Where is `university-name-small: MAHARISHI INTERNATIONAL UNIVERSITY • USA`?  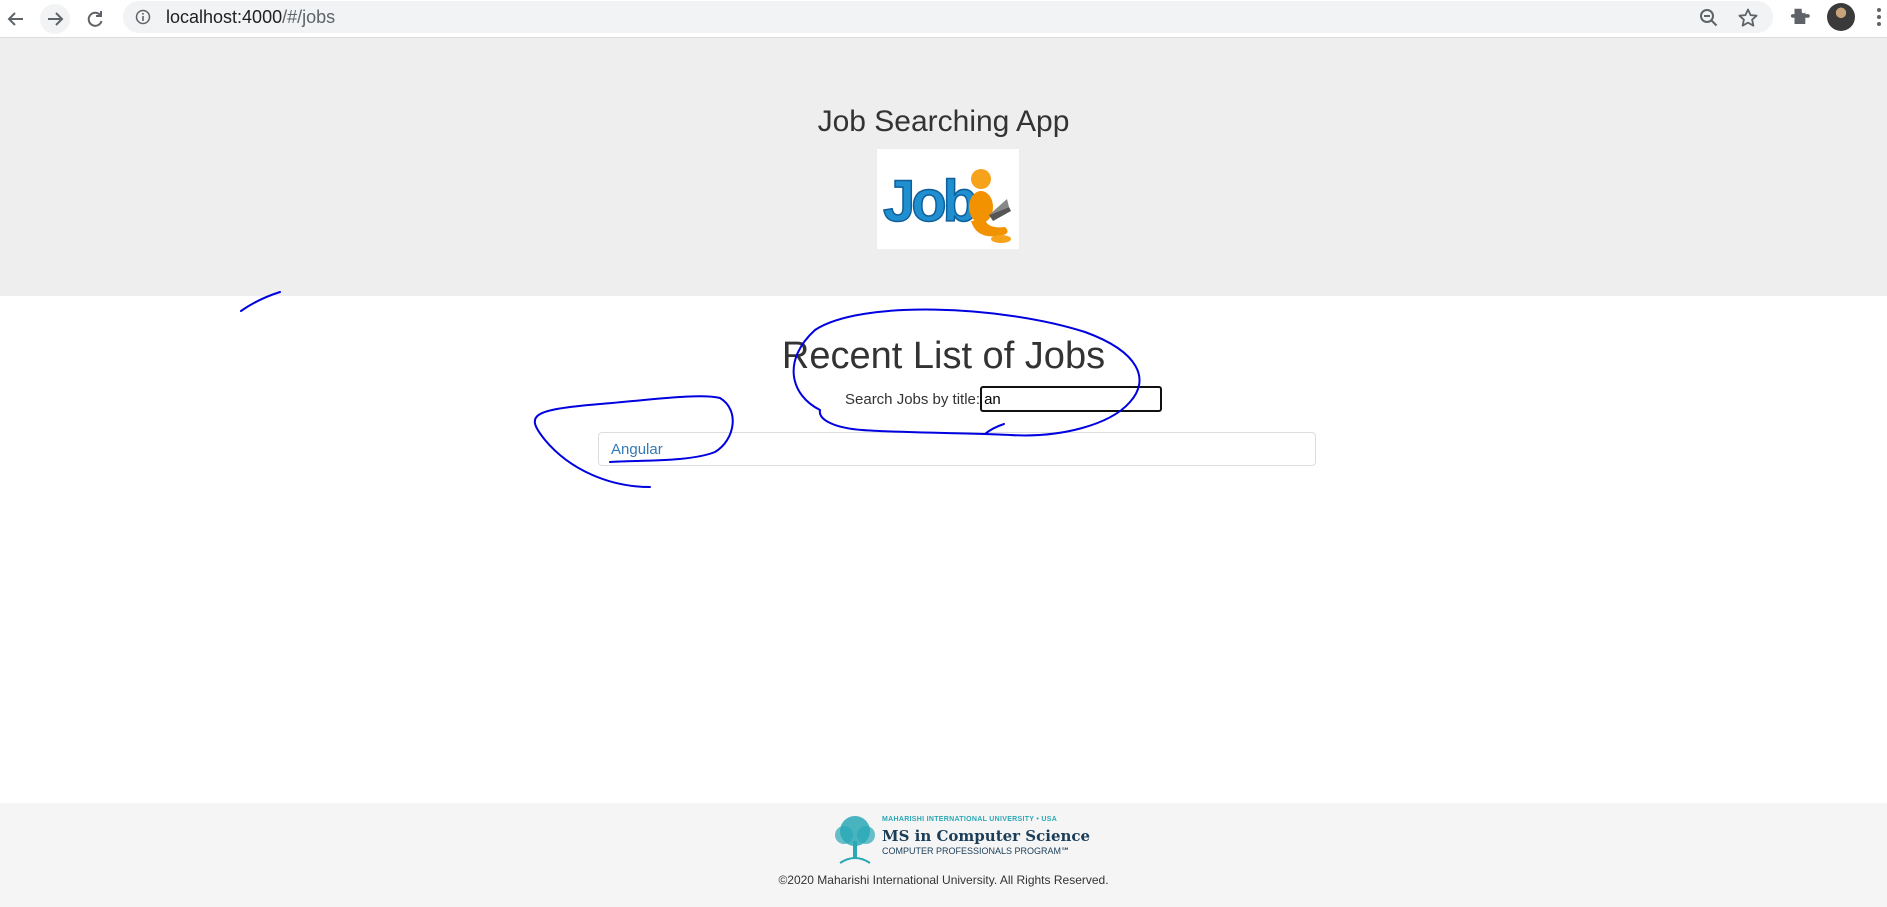 university-name-small: MAHARISHI INTERNATIONAL UNIVERSITY • USA is located at coordinates (970, 819).